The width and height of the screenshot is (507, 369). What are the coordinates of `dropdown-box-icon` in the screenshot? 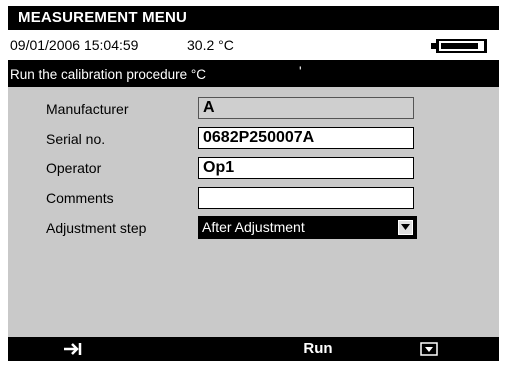 It's located at (429, 349).